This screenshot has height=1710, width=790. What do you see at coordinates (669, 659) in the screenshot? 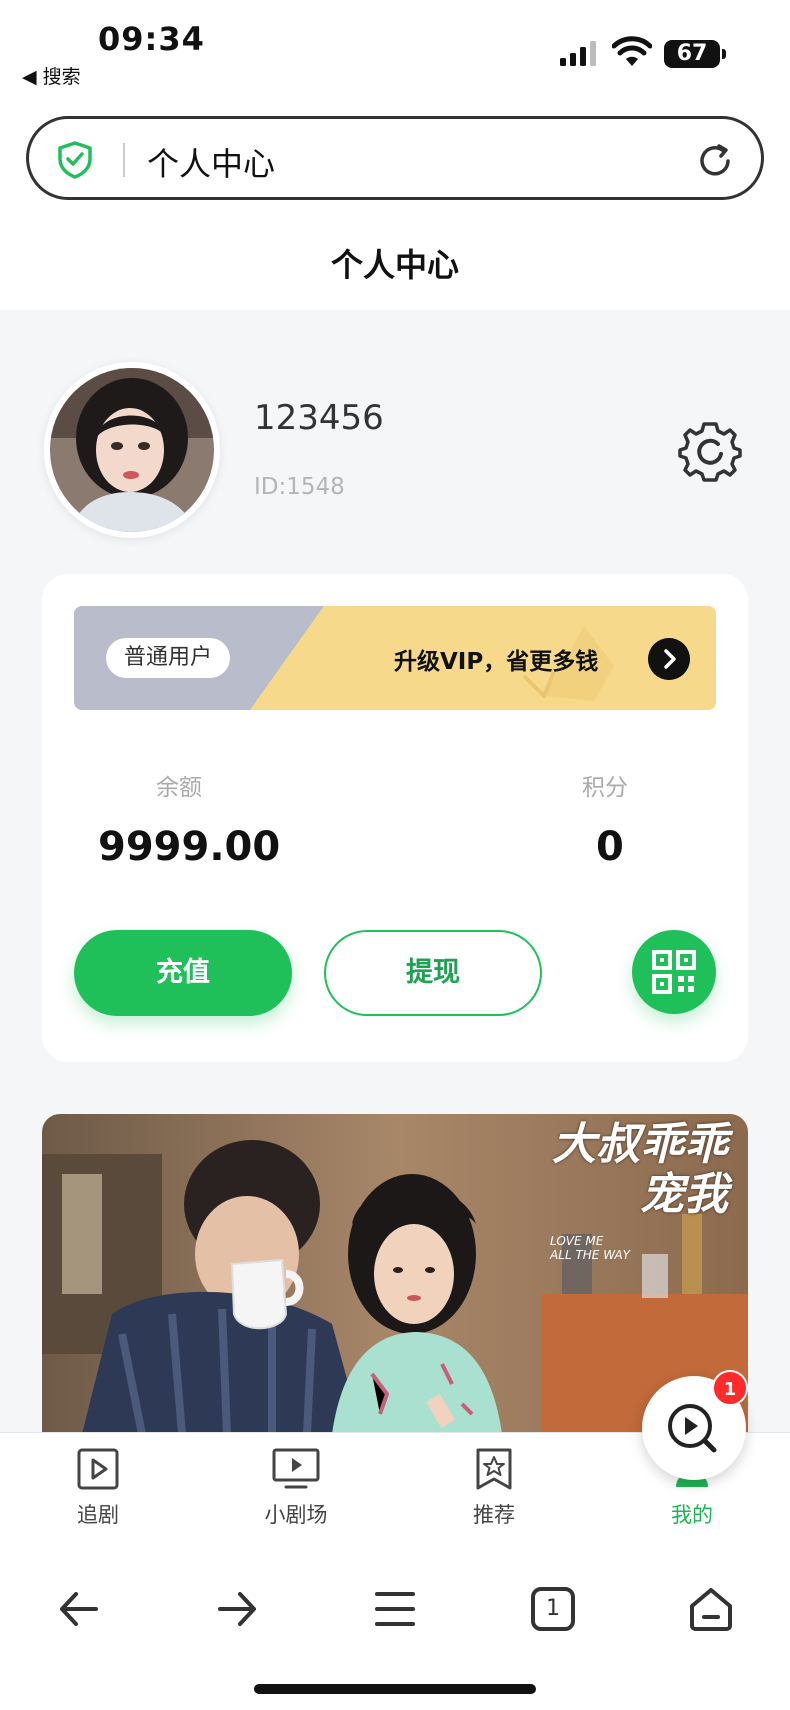
I see `chevron-right-icon` at bounding box center [669, 659].